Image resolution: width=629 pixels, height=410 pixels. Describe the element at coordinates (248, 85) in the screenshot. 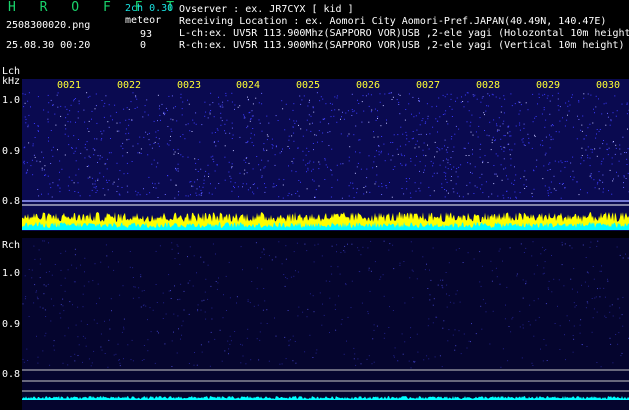

I see `time-label-0024: 0024` at that location.